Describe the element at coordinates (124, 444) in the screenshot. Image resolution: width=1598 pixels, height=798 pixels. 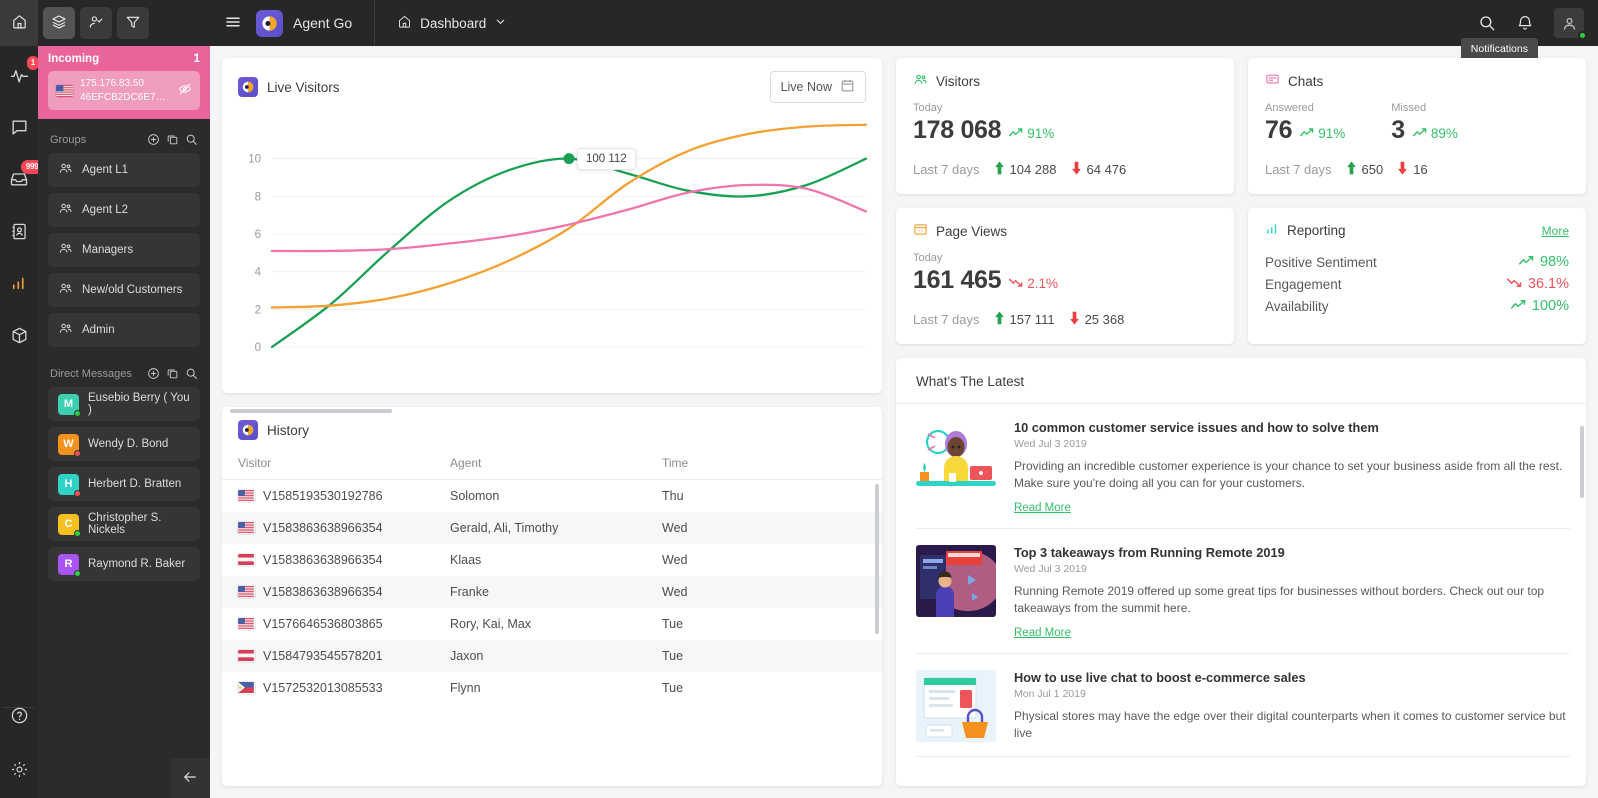
I see `dm-item: W Wendy D. Bond` at that location.